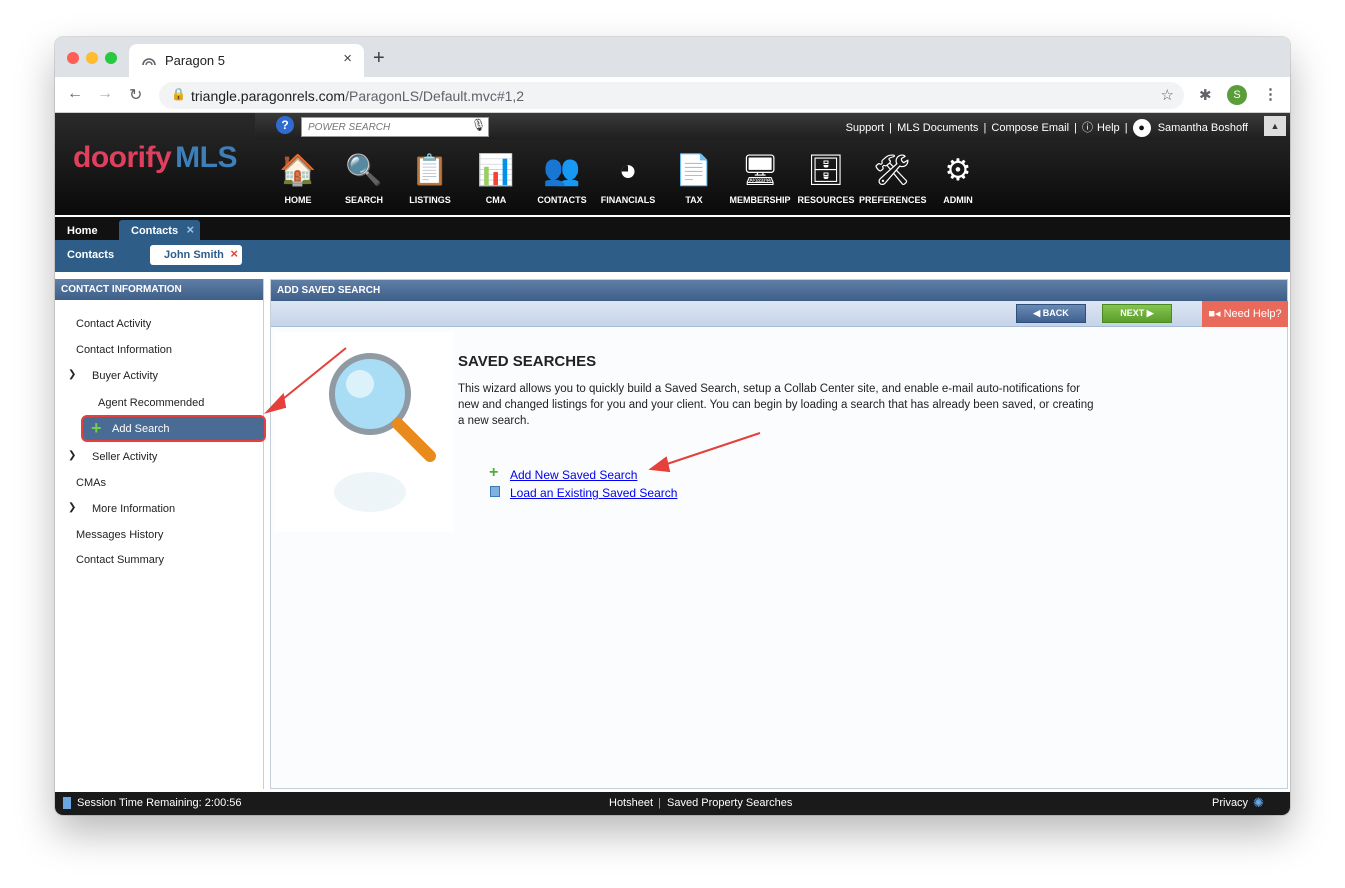 This screenshot has width=1345, height=888. I want to click on nav-contacts-label: CONTACTS, so click(562, 200).